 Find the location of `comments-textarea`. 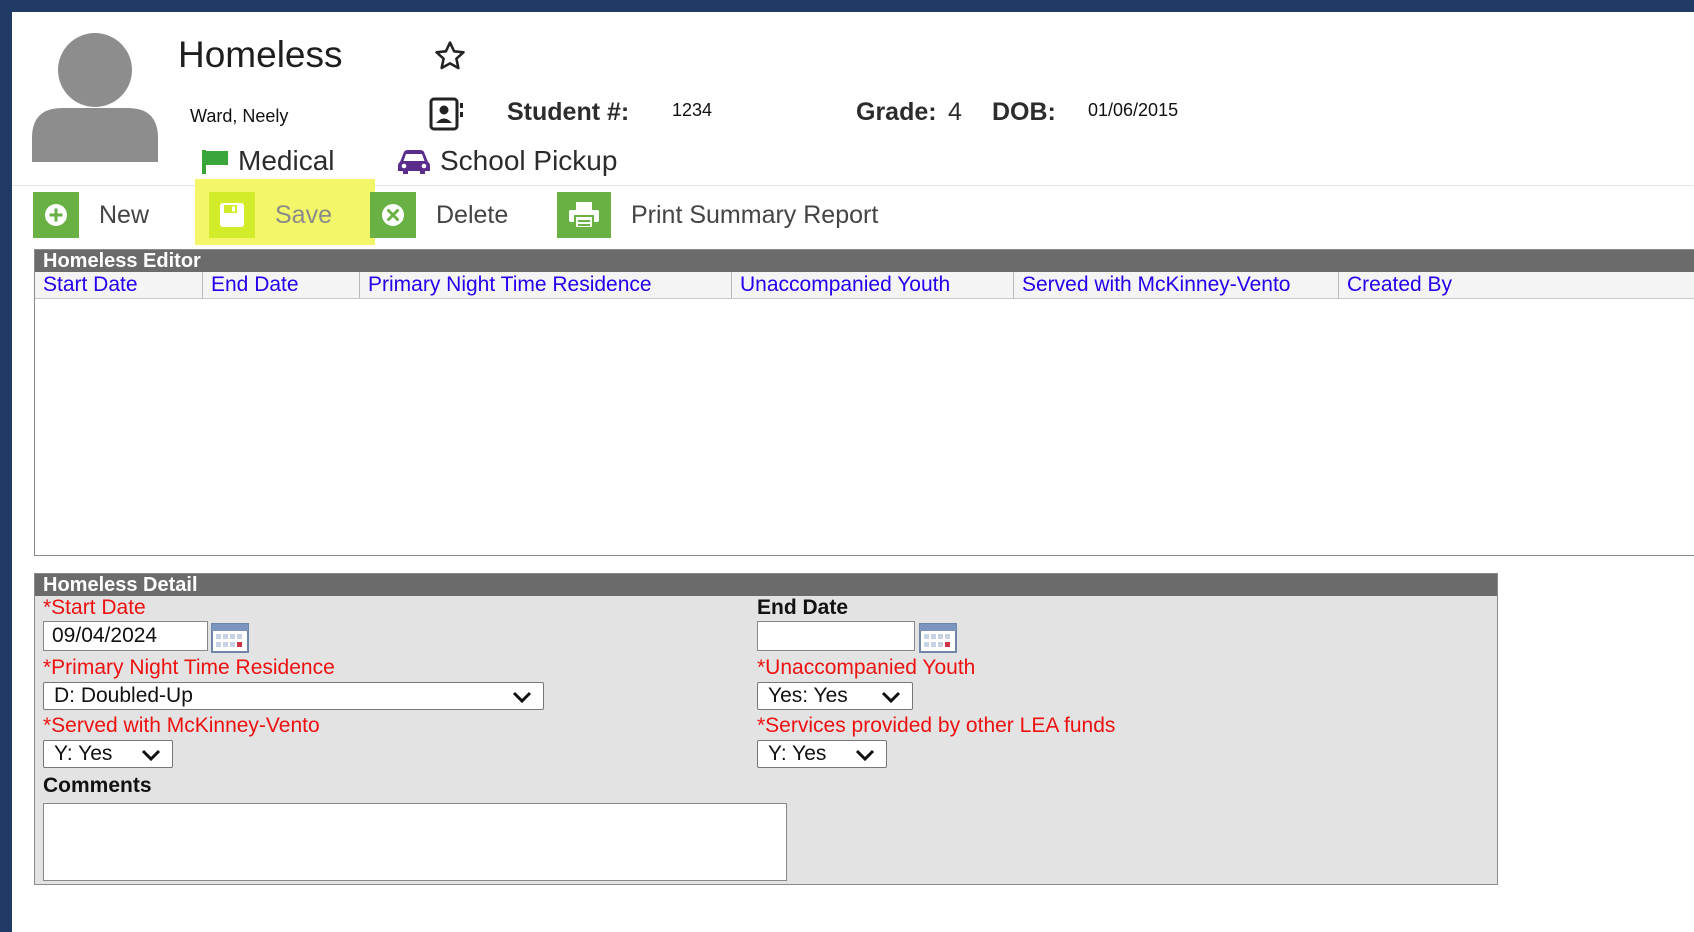

comments-textarea is located at coordinates (415, 842).